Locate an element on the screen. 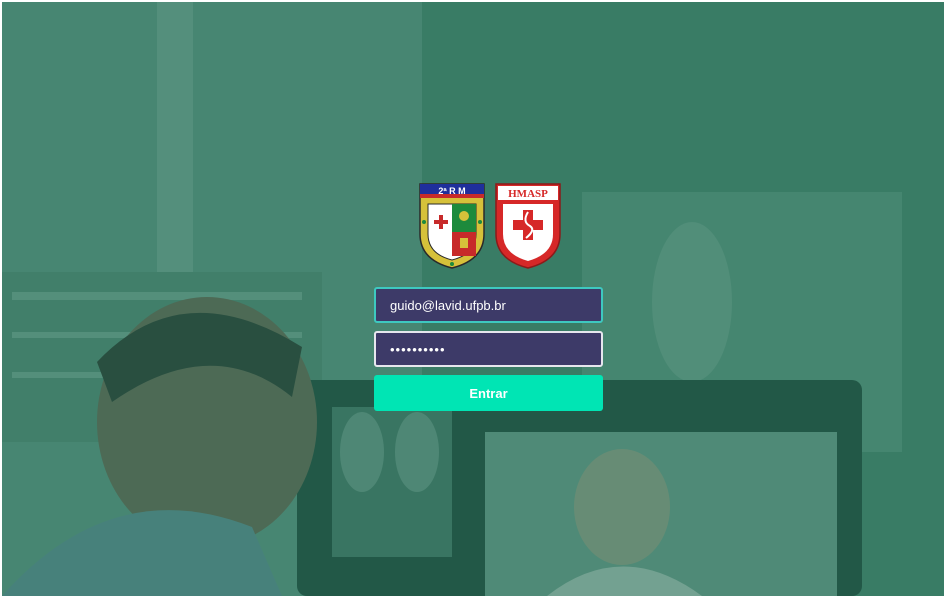  hospital-emblem-icon: HMASP is located at coordinates (528, 226).